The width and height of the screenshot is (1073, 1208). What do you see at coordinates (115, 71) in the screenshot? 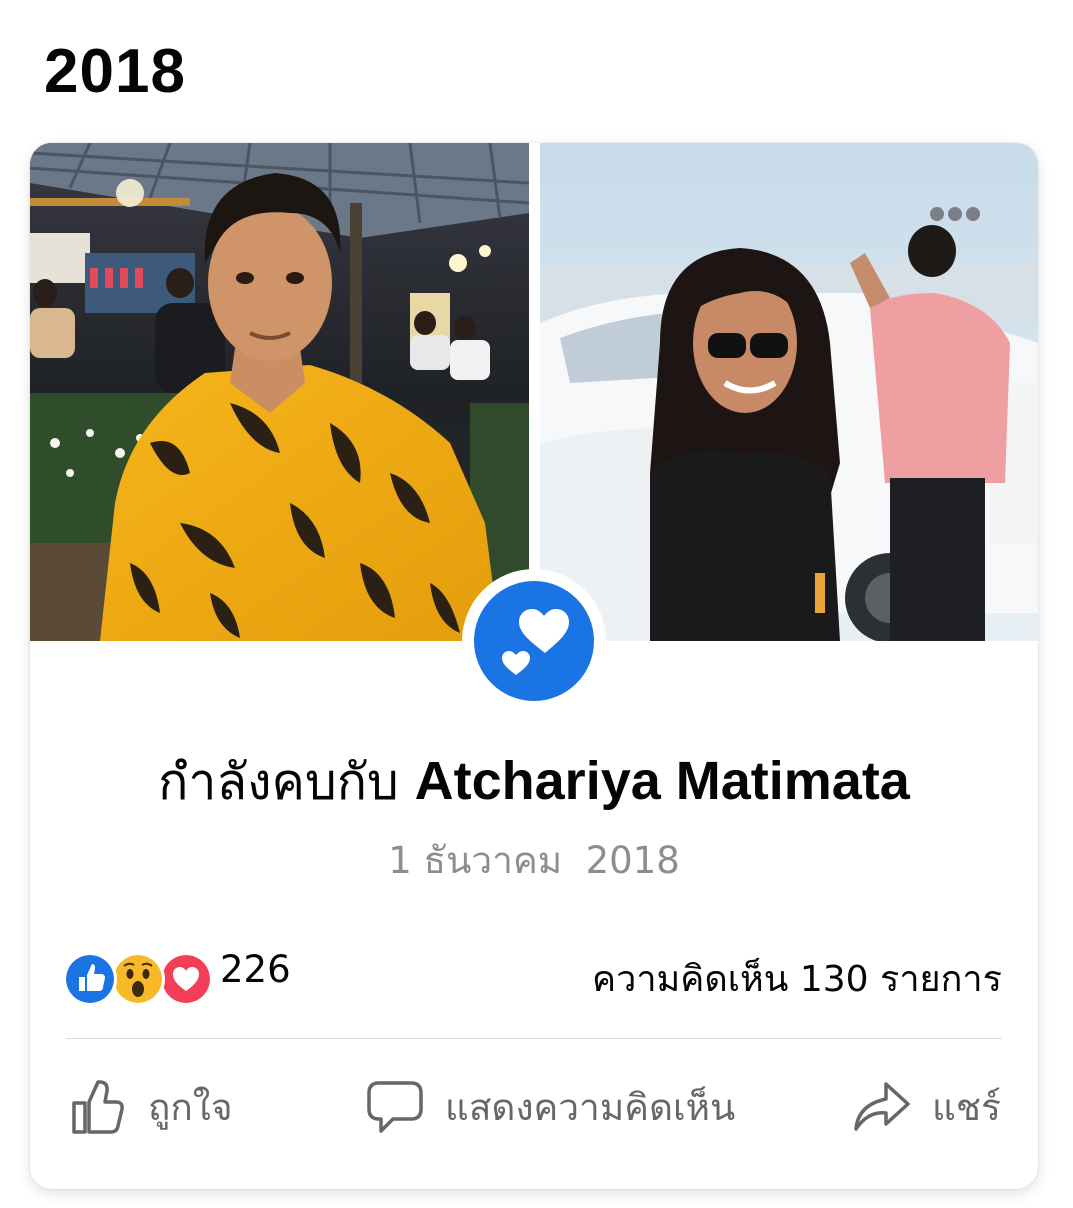
I see `year-heading: 2018` at bounding box center [115, 71].